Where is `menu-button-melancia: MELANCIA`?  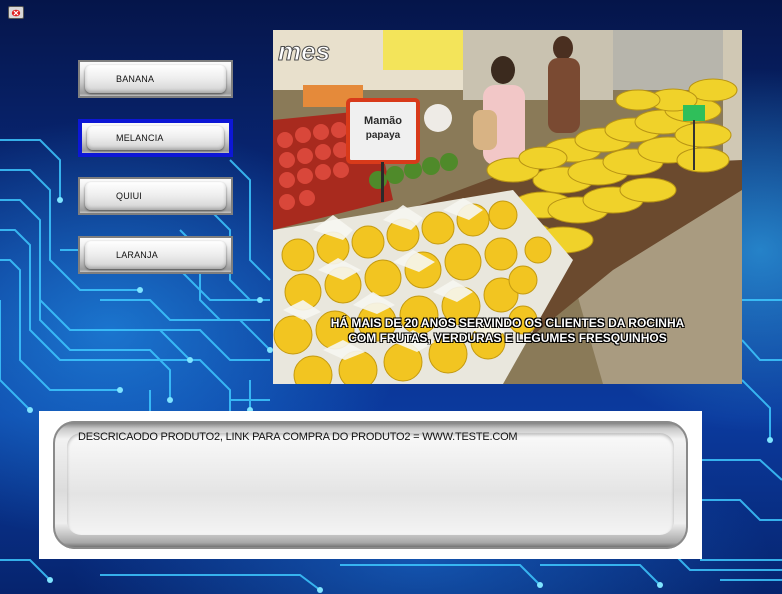
menu-button-melancia: MELANCIA is located at coordinates (155, 138).